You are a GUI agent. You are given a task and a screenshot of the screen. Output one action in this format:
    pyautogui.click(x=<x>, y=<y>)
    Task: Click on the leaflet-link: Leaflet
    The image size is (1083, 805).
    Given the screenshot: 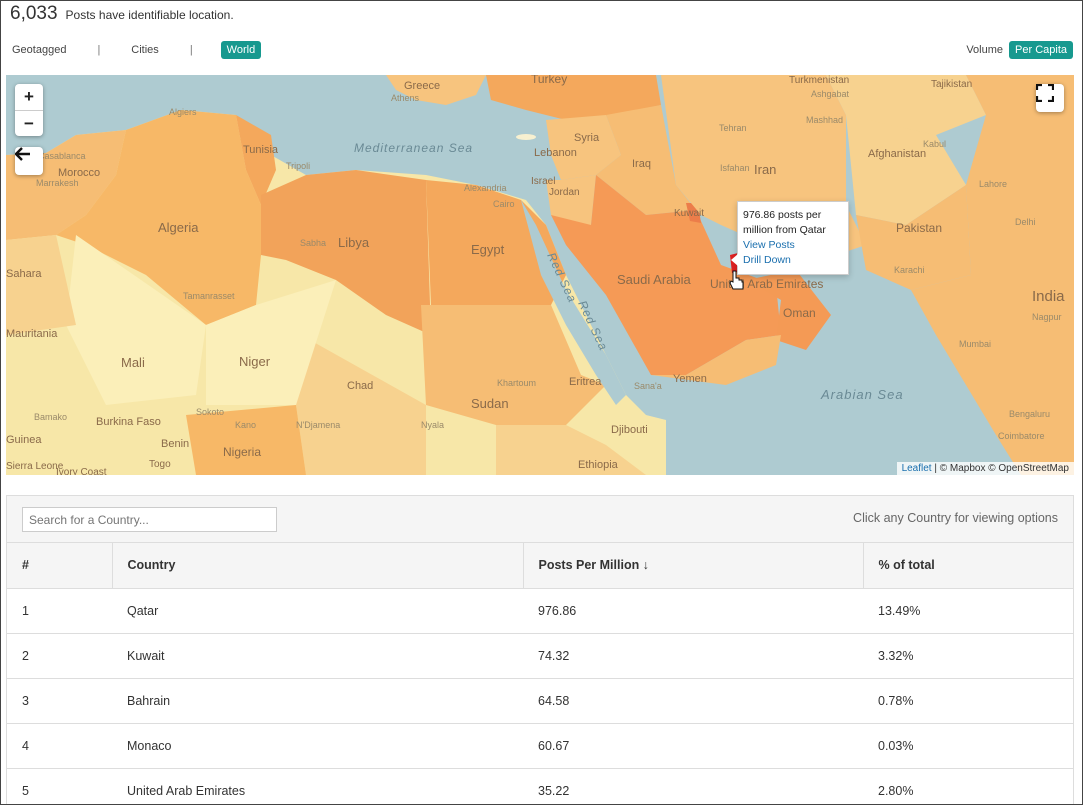 What is the action you would take?
    pyautogui.click(x=917, y=468)
    